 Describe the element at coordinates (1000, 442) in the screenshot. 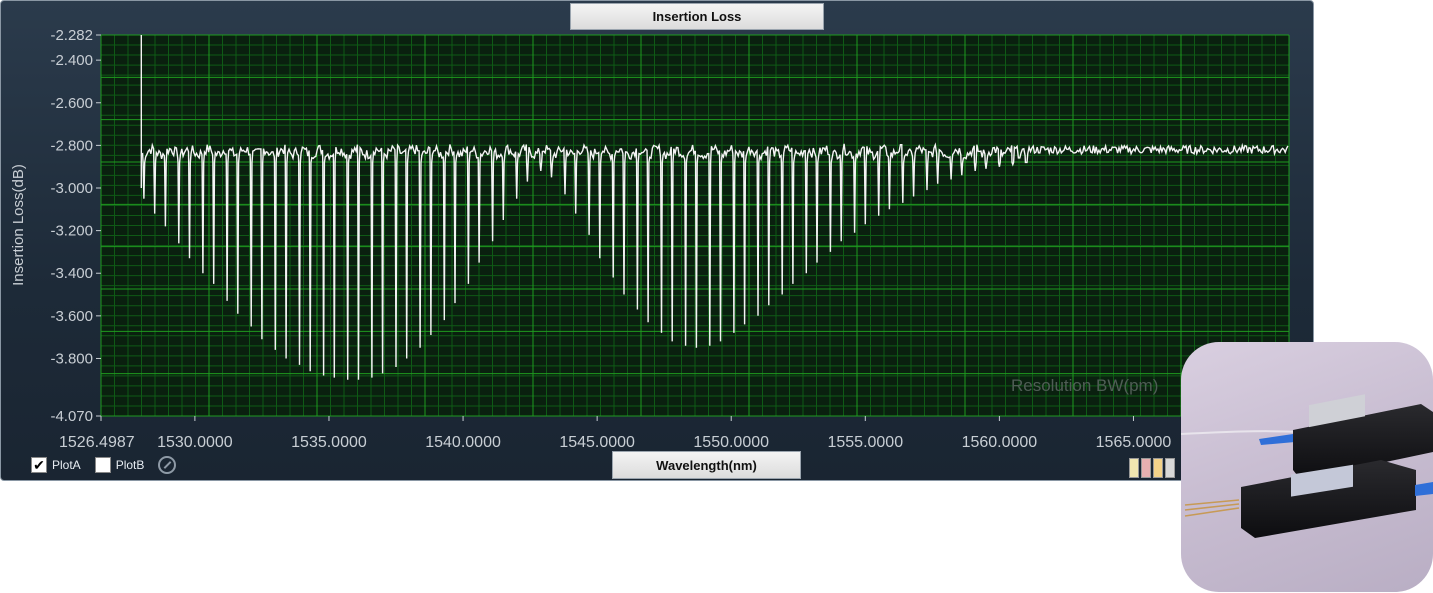

I see `x-tick-label: 1560.0000` at that location.